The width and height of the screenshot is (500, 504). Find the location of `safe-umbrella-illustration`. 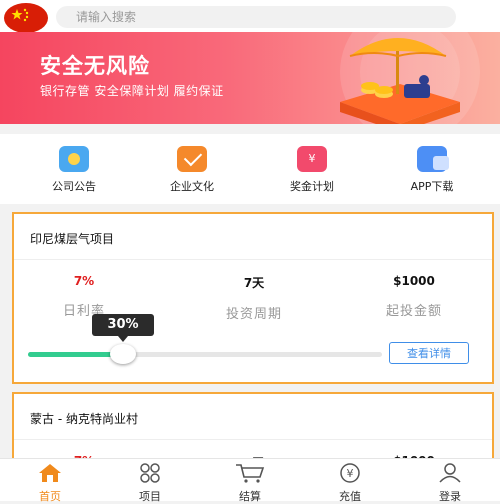

safe-umbrella-illustration is located at coordinates (410, 78).